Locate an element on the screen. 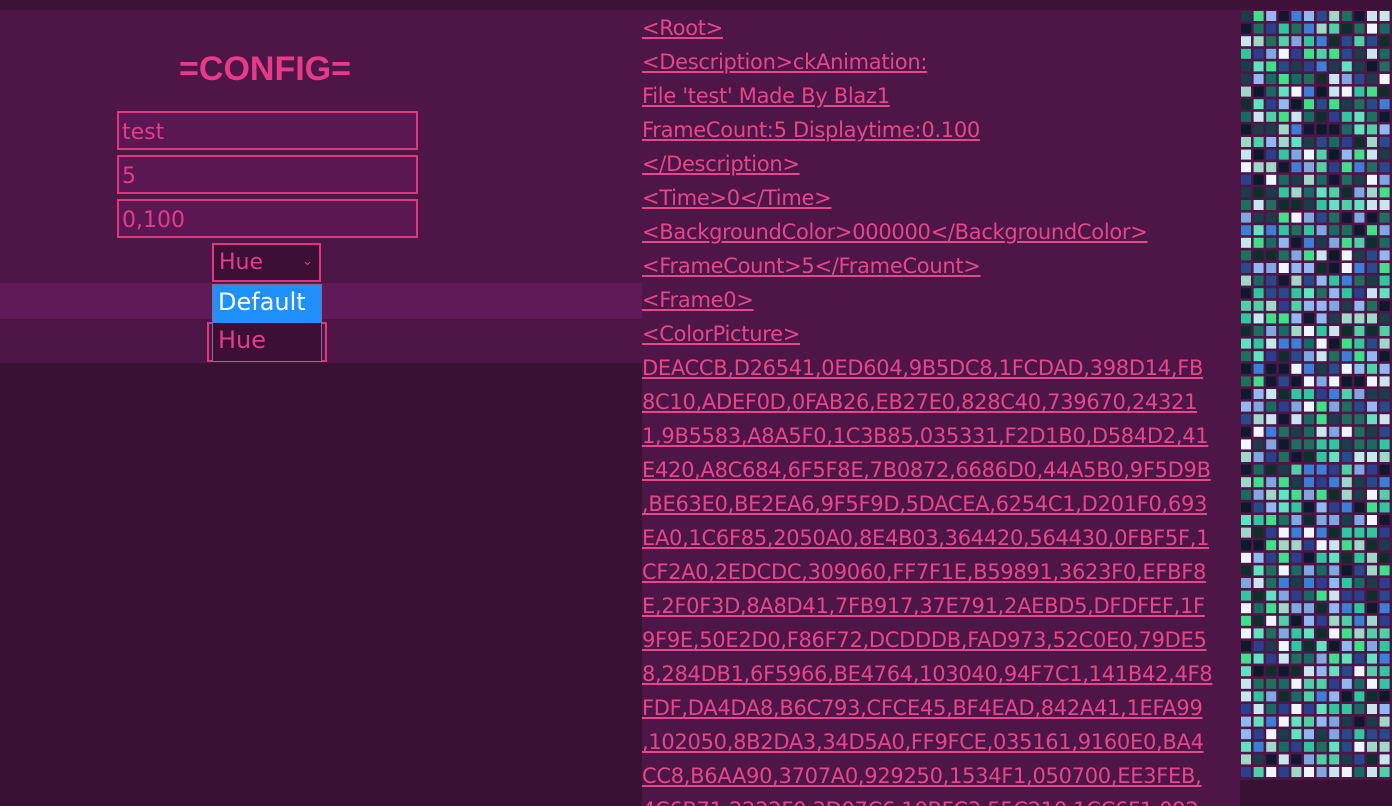  file-name-input: test is located at coordinates (267, 130).